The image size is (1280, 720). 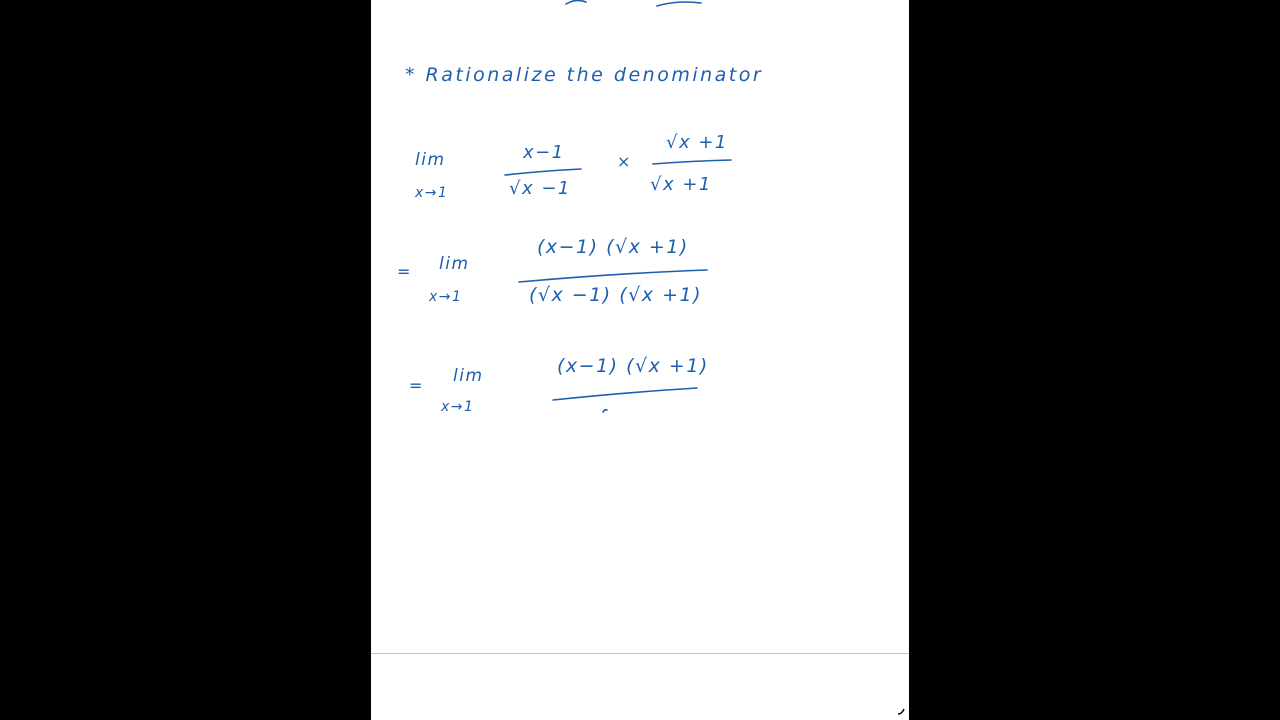 I want to click on ink-strokes, so click(x=618, y=206).